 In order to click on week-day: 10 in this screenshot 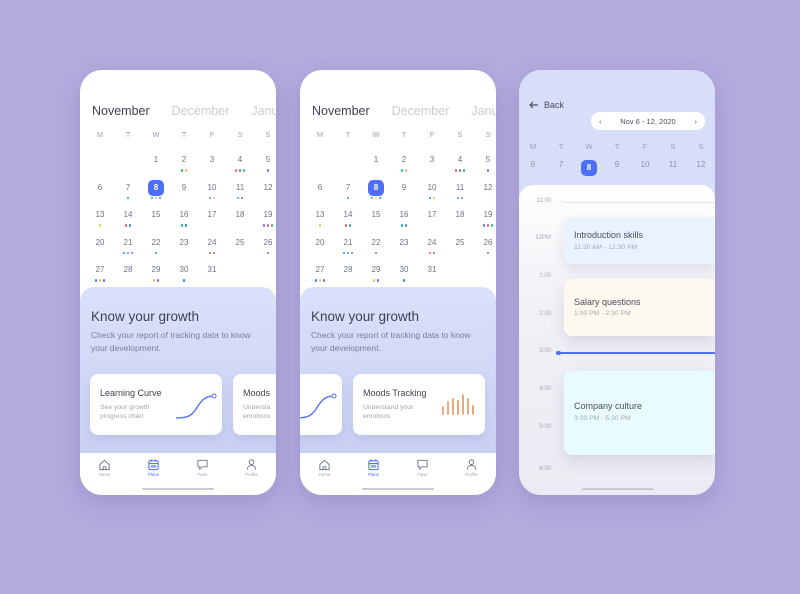, I will do `click(645, 168)`.